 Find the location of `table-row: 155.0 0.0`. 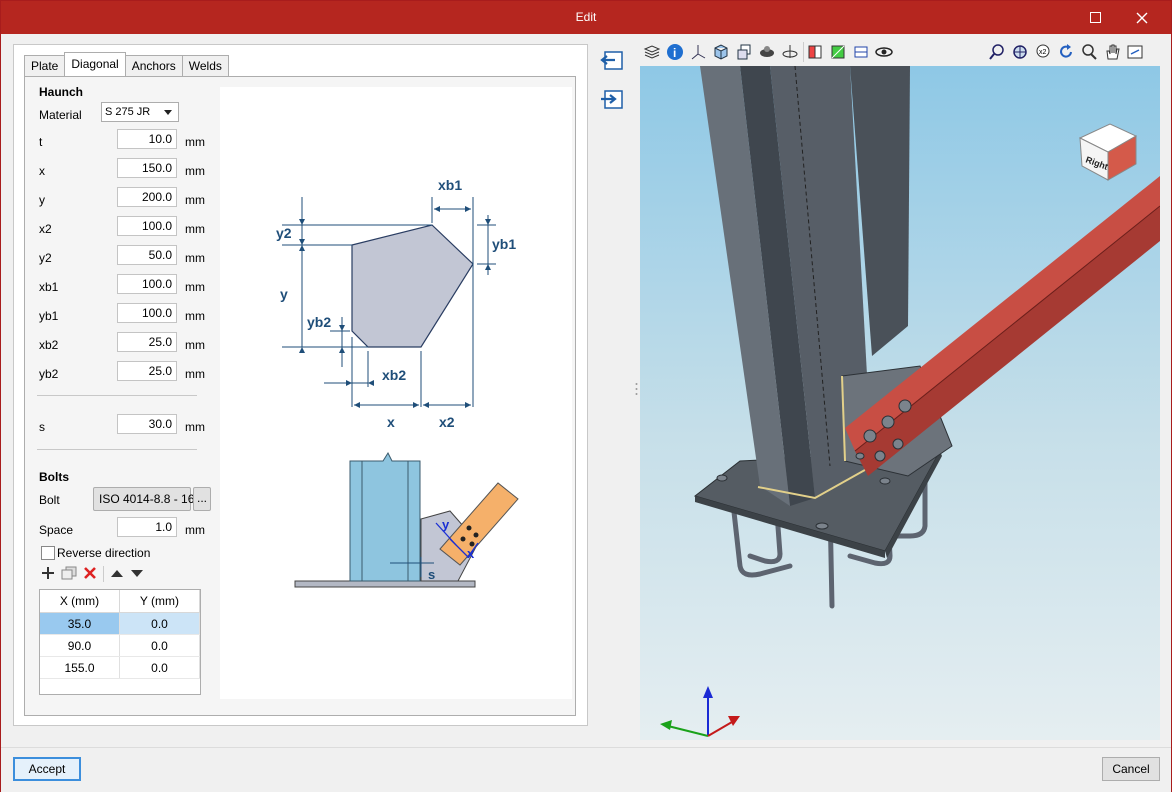

table-row: 155.0 0.0 is located at coordinates (120, 667).